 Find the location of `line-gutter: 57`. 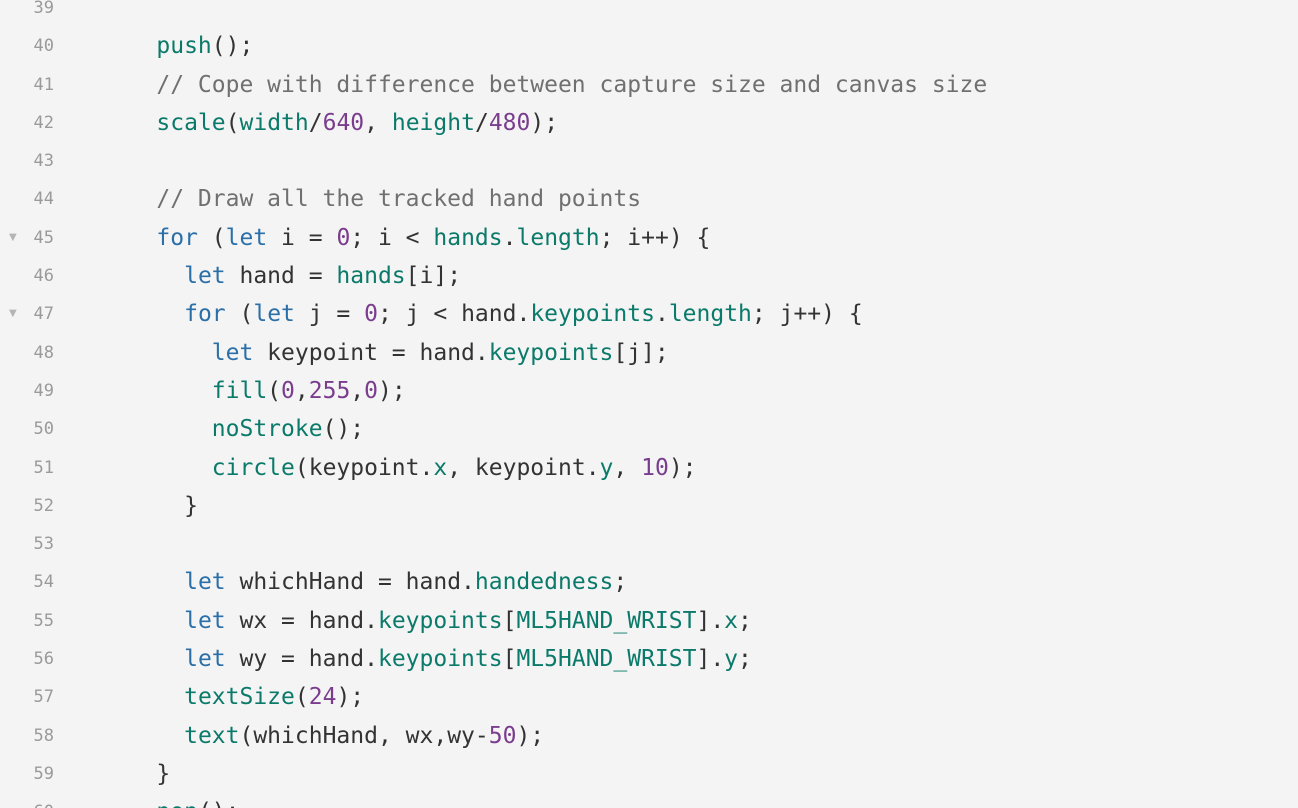

line-gutter: 57 is located at coordinates (32, 697).